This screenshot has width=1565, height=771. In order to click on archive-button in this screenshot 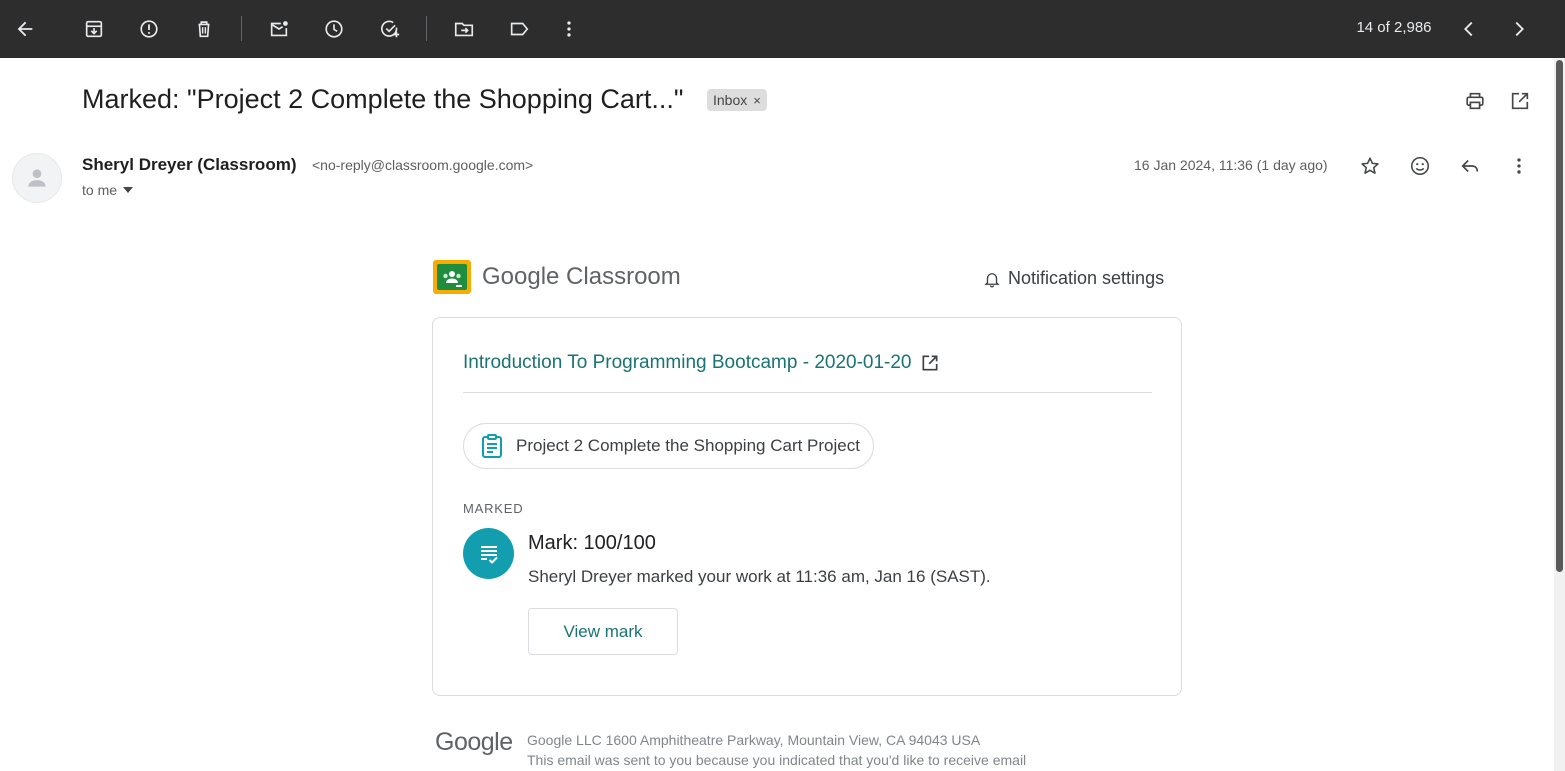, I will do `click(94, 29)`.